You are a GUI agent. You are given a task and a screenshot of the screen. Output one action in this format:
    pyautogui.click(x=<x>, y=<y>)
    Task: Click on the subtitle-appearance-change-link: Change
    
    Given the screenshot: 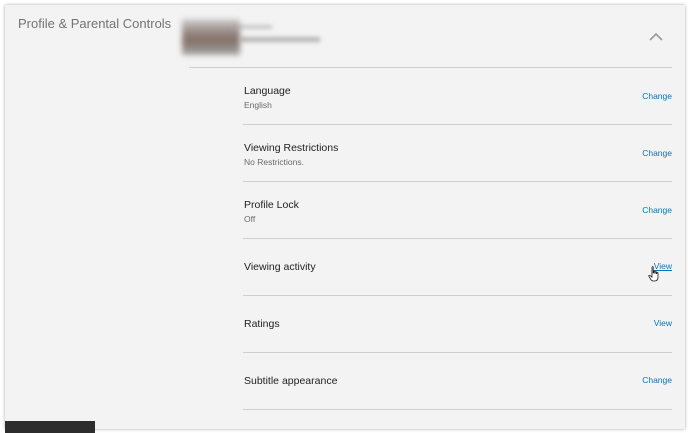 What is the action you would take?
    pyautogui.click(x=657, y=380)
    